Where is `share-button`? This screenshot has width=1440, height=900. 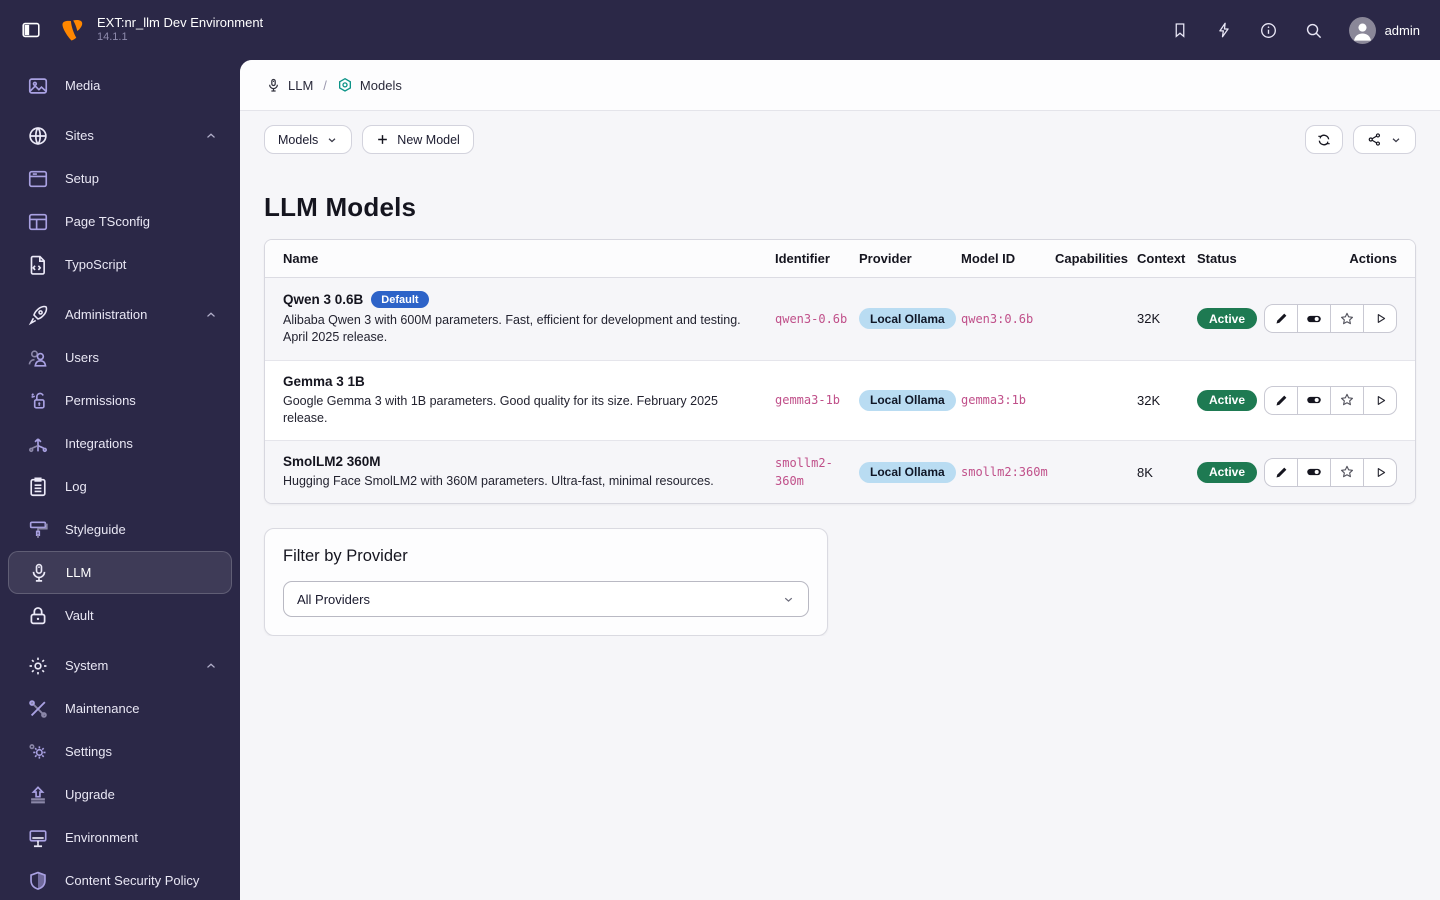
share-button is located at coordinates (1384, 139).